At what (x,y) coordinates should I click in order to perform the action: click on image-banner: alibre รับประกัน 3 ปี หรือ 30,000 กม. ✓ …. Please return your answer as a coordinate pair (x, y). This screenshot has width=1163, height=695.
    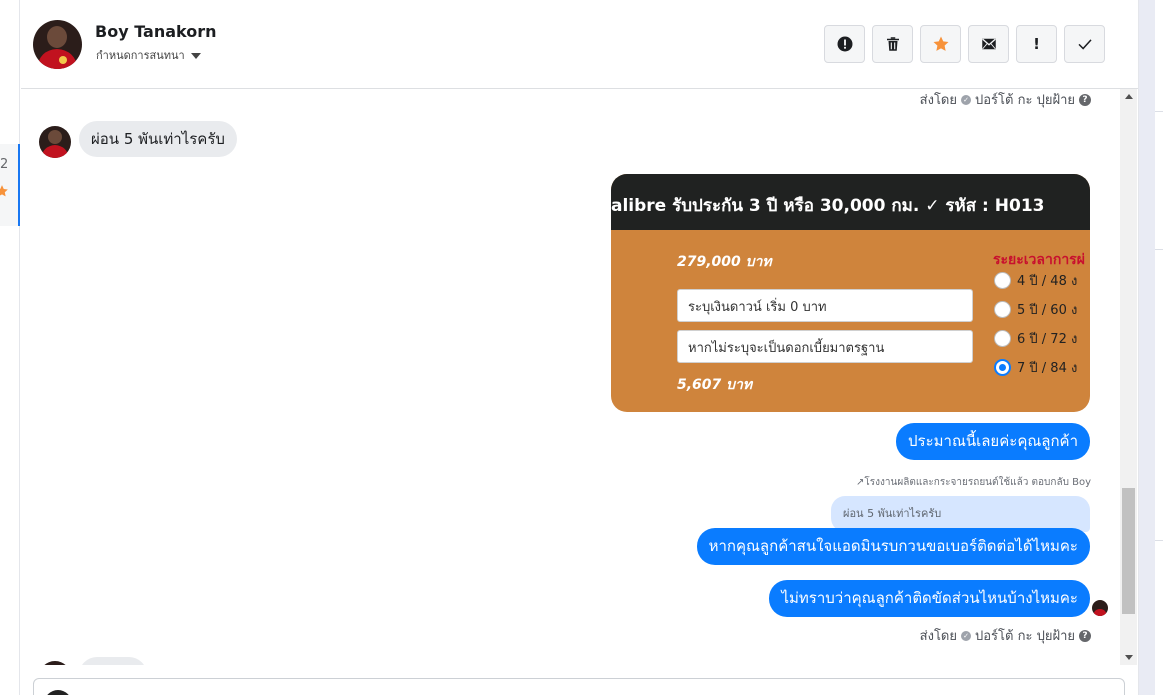
    Looking at the image, I should click on (850, 202).